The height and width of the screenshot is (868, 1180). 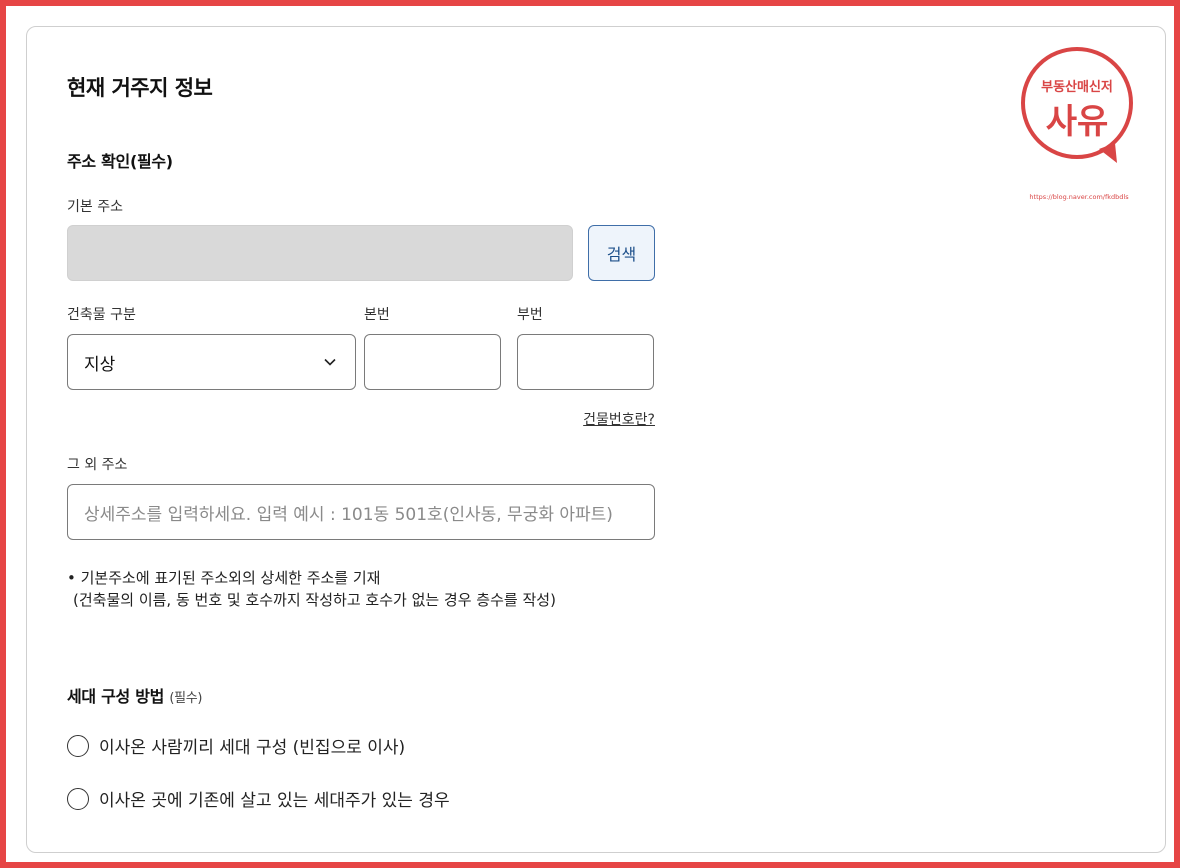 I want to click on building-number-help-link: 건물번호란?, so click(x=614, y=419).